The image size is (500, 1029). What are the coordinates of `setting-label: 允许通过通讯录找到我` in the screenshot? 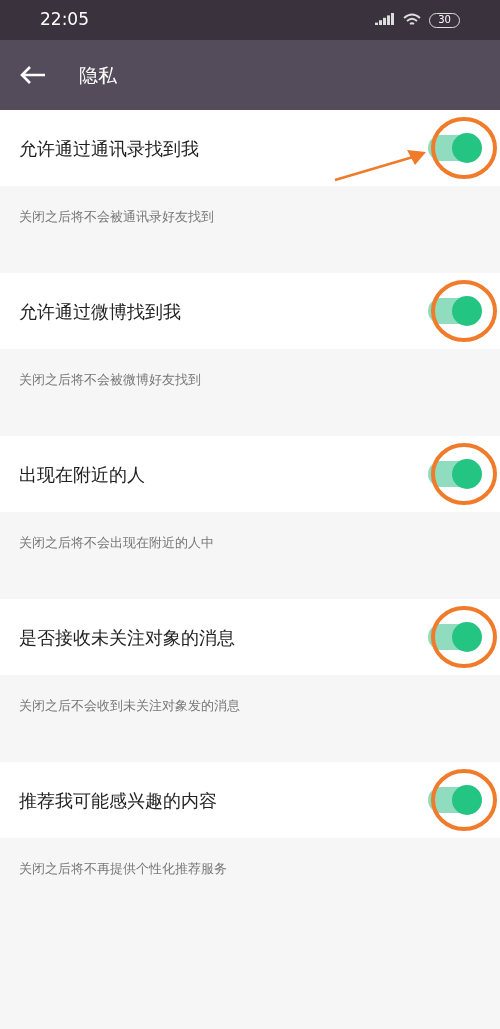 It's located at (109, 148).